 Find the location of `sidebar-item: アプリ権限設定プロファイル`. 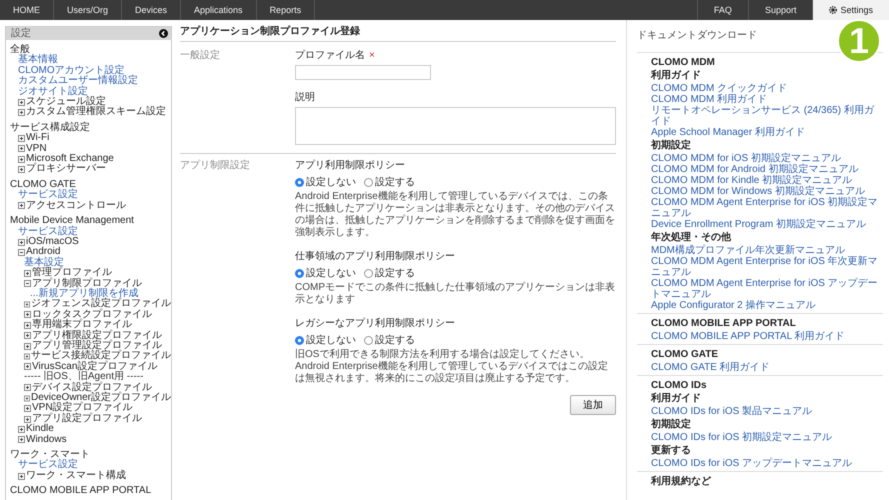

sidebar-item: アプリ権限設定プロファイル is located at coordinates (97, 335).